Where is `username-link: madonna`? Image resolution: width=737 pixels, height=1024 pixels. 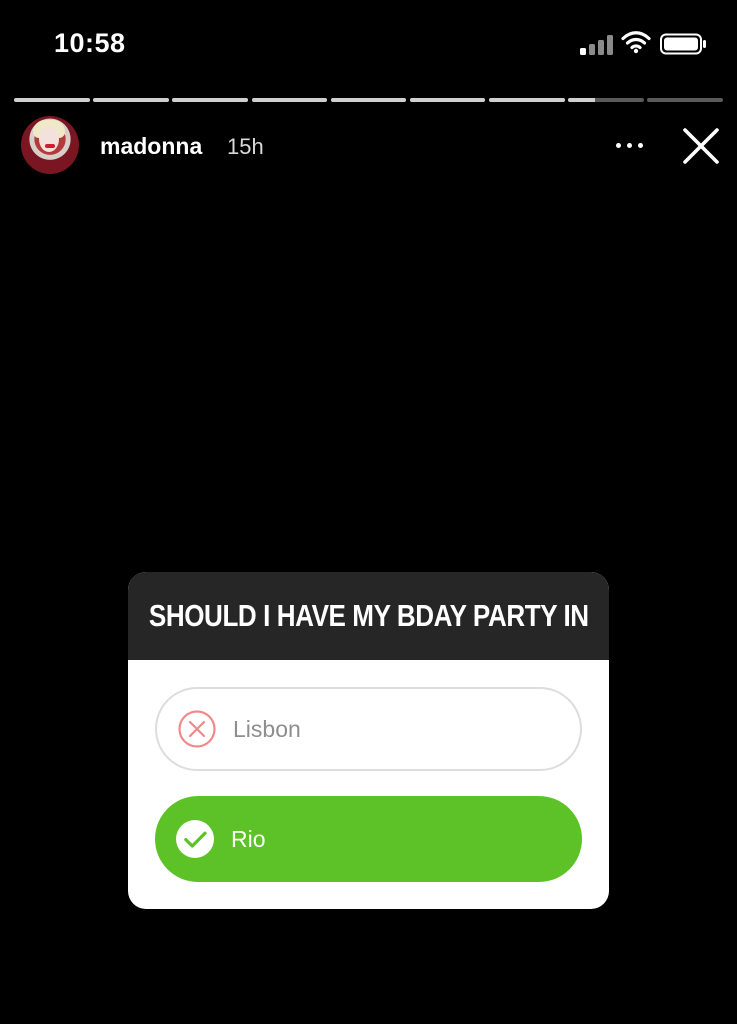
username-link: madonna is located at coordinates (151, 146).